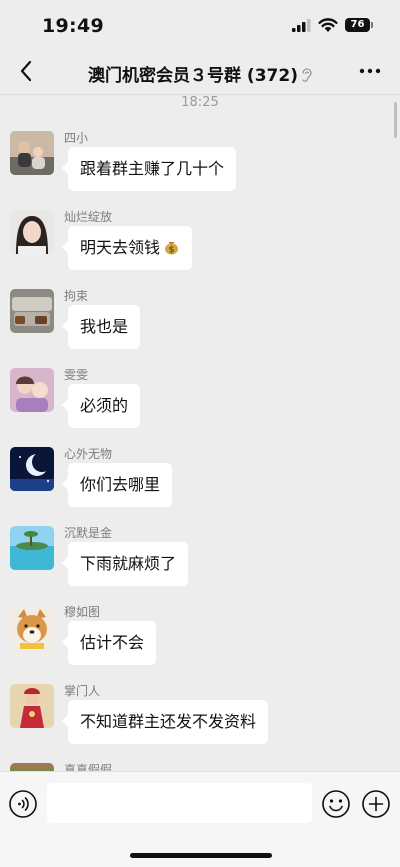  What do you see at coordinates (201, 855) in the screenshot?
I see `home-indicator` at bounding box center [201, 855].